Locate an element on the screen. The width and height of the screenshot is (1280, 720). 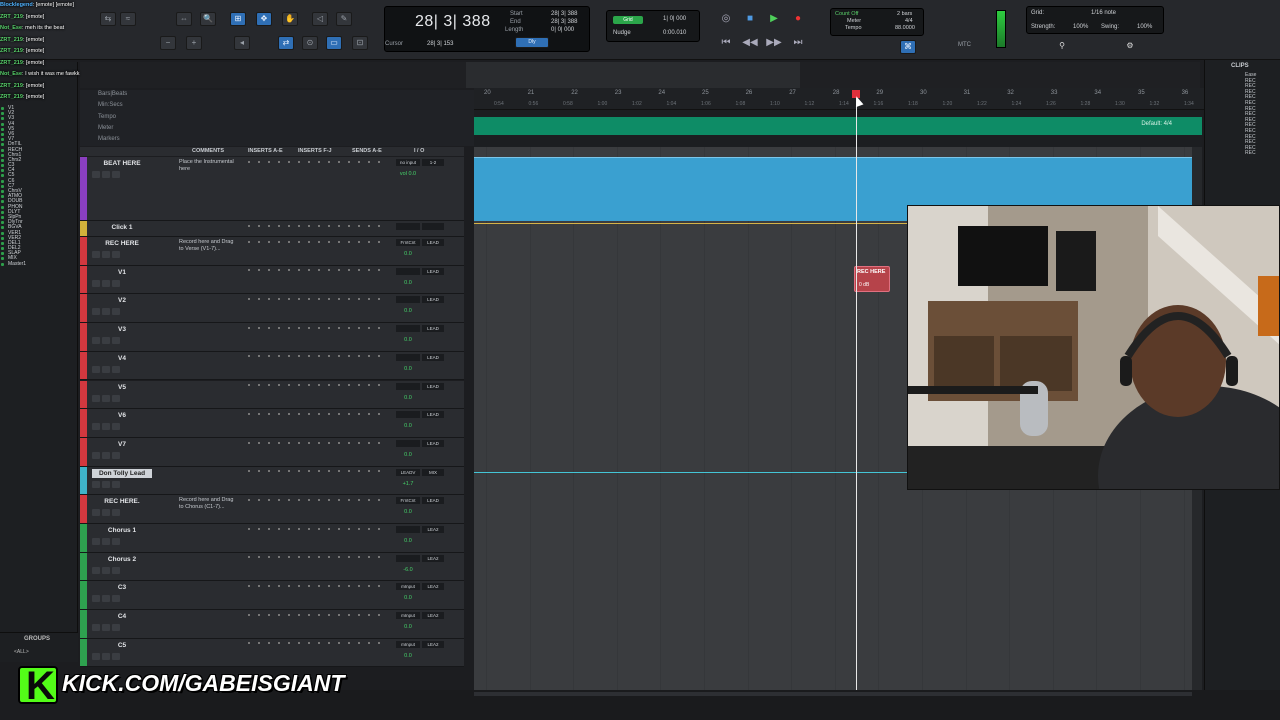
track-name: Click 1 is located at coordinates (122, 227).